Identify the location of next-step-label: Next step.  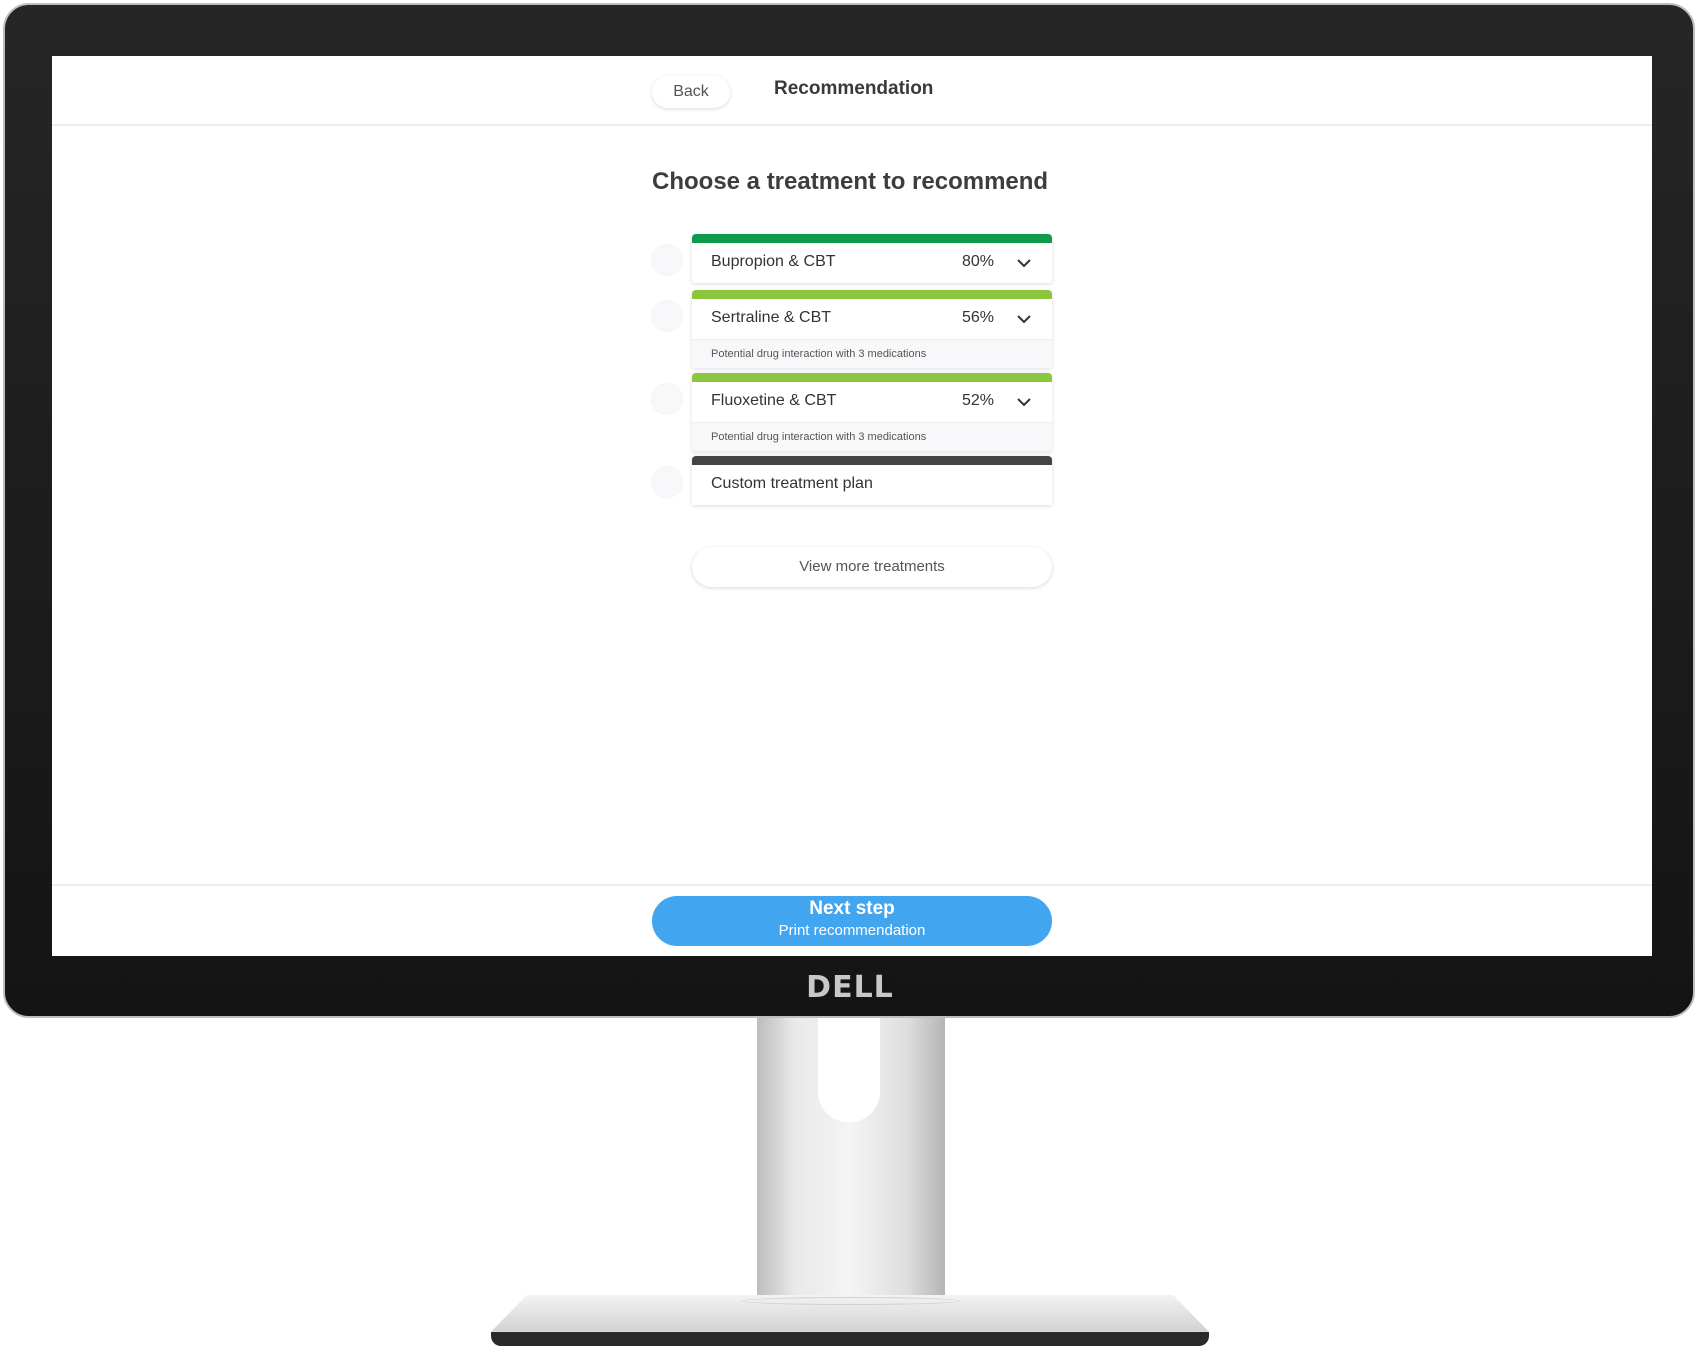
(852, 908).